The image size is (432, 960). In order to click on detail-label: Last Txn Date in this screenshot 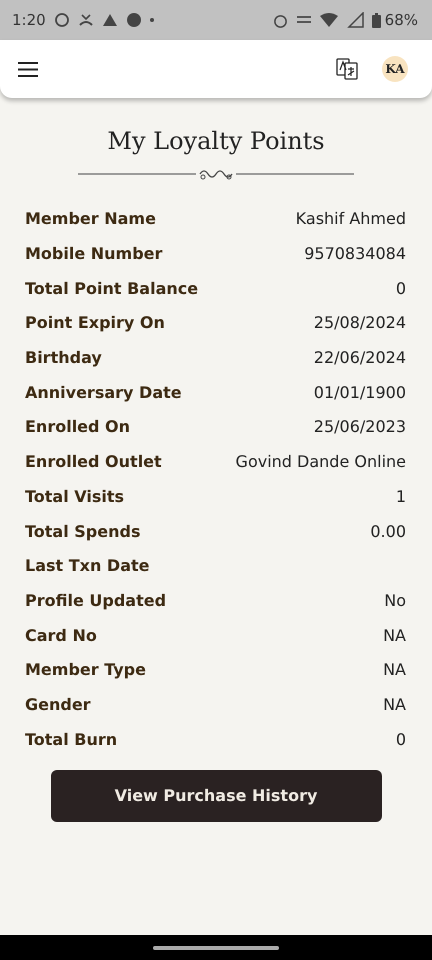, I will do `click(87, 566)`.